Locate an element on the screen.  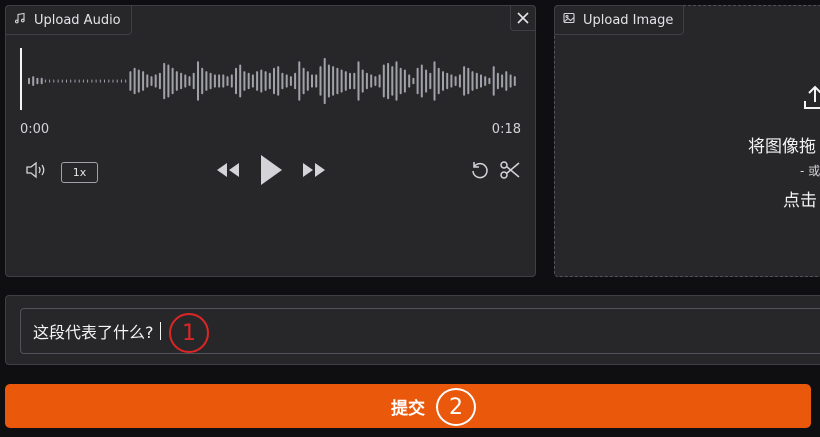
play-icon is located at coordinates (271, 172).